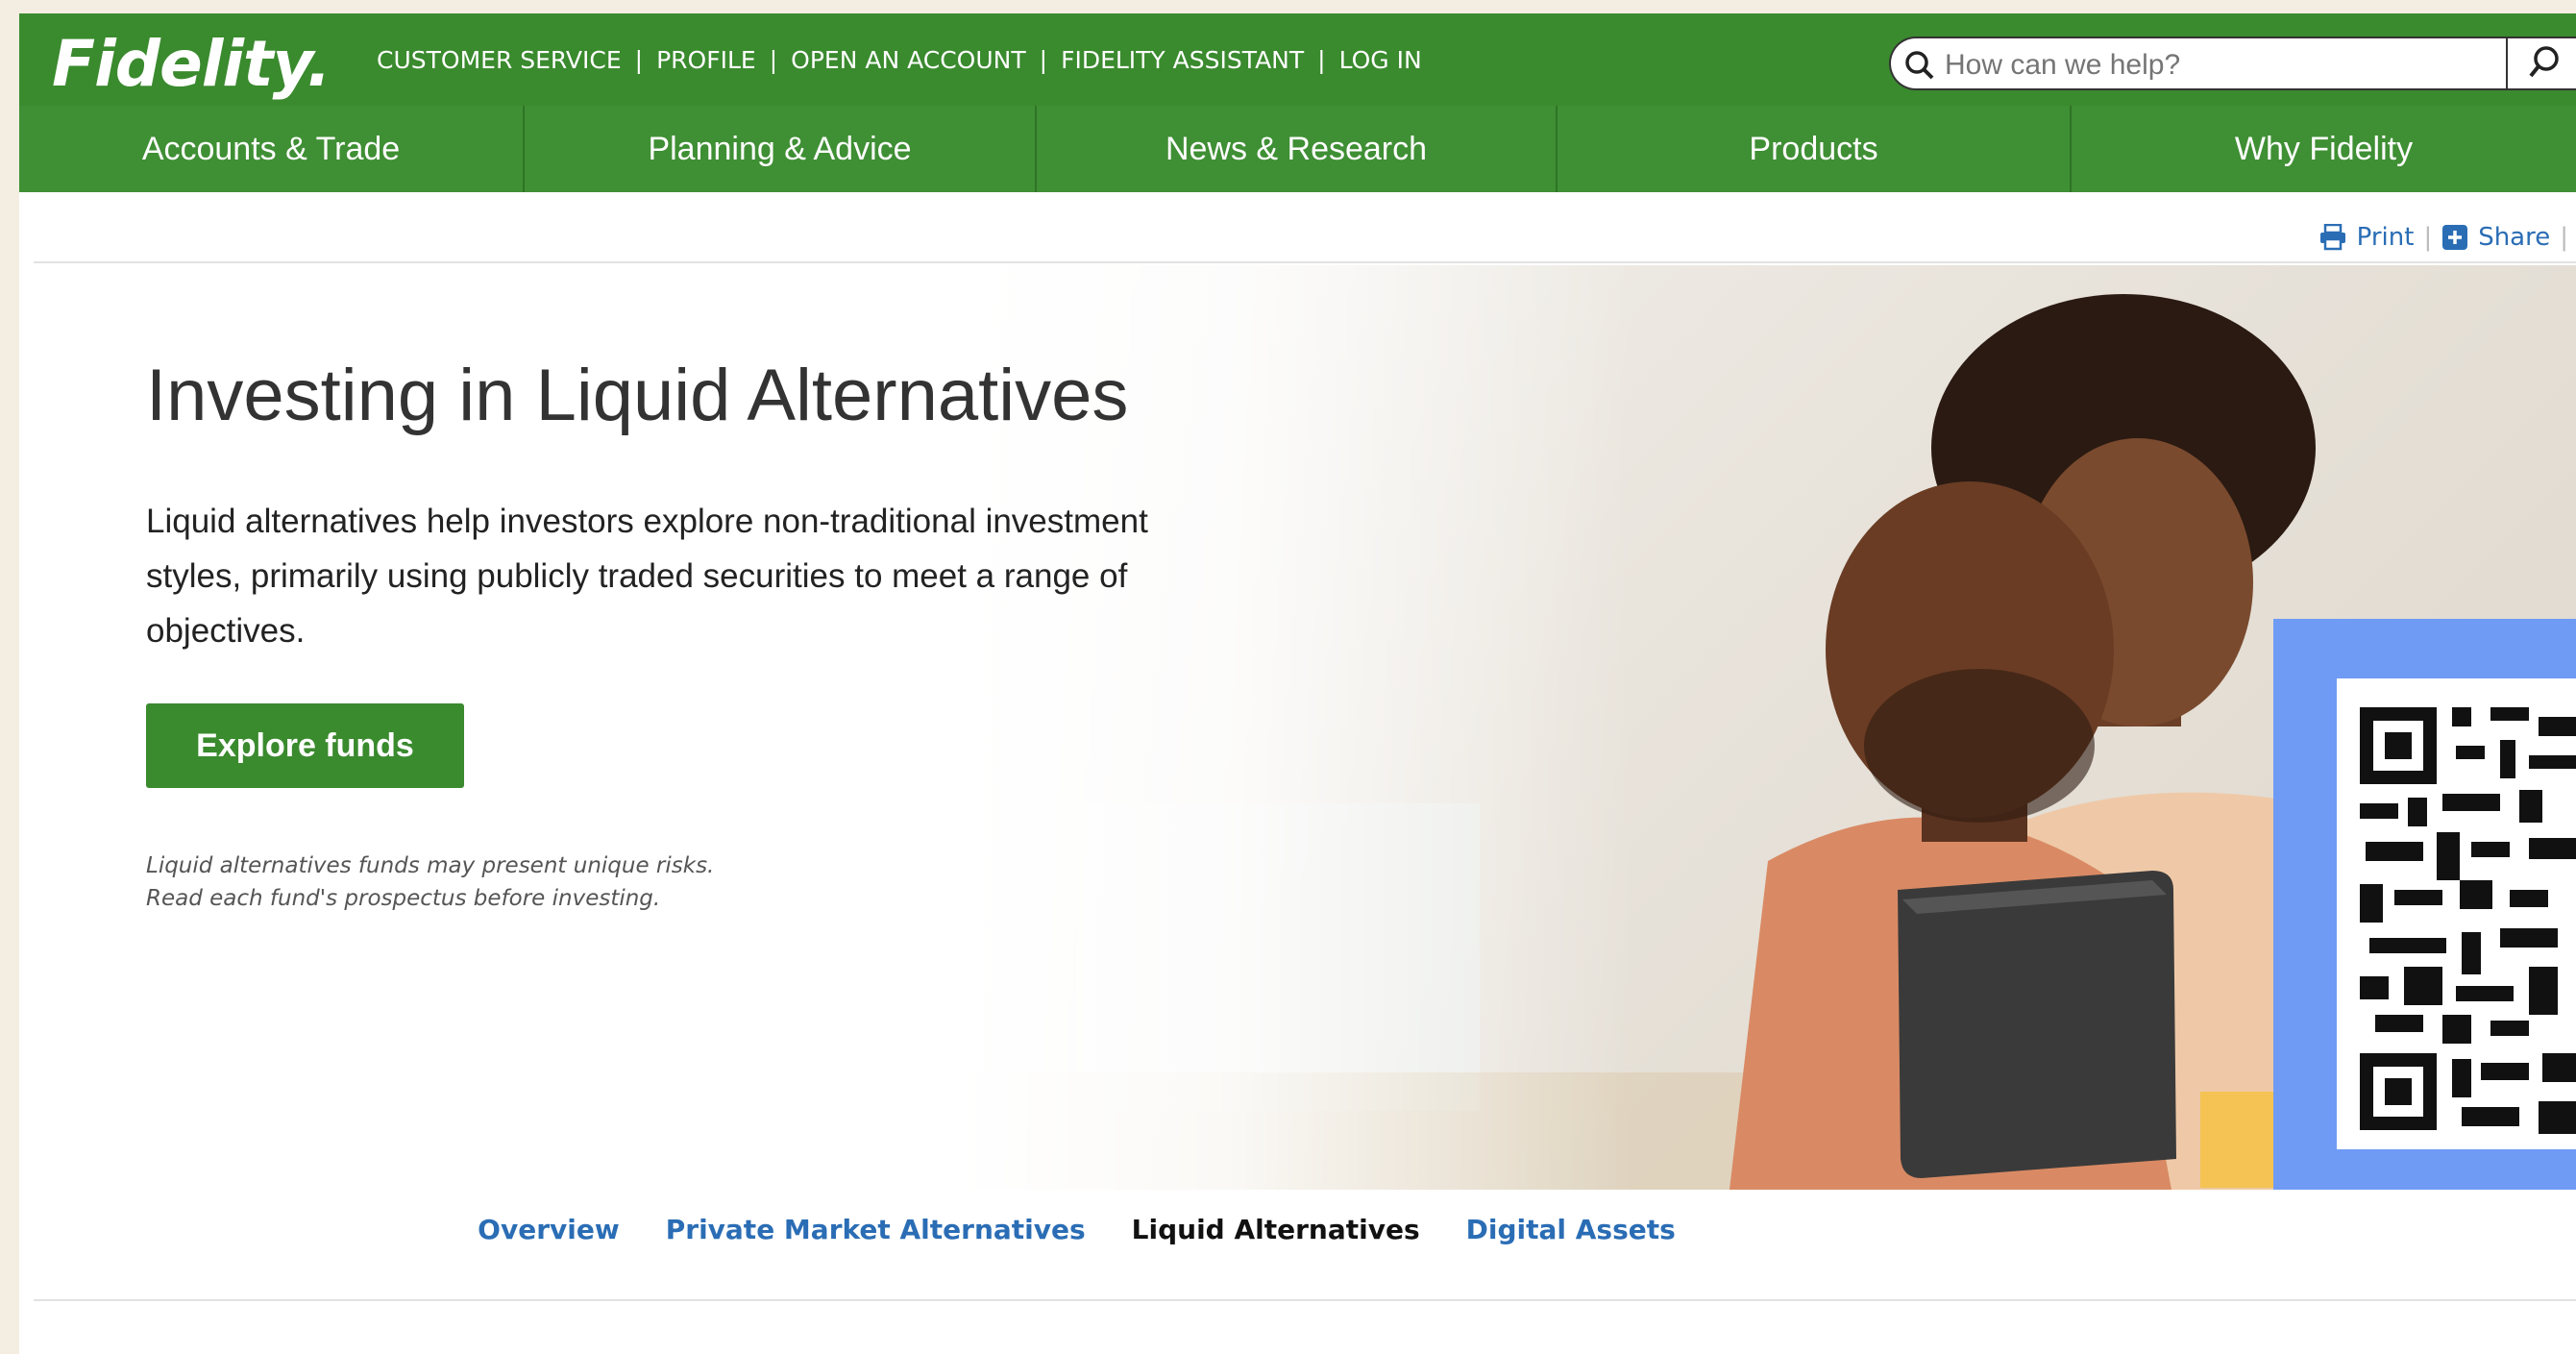  I want to click on search-submit-button, so click(2541, 63).